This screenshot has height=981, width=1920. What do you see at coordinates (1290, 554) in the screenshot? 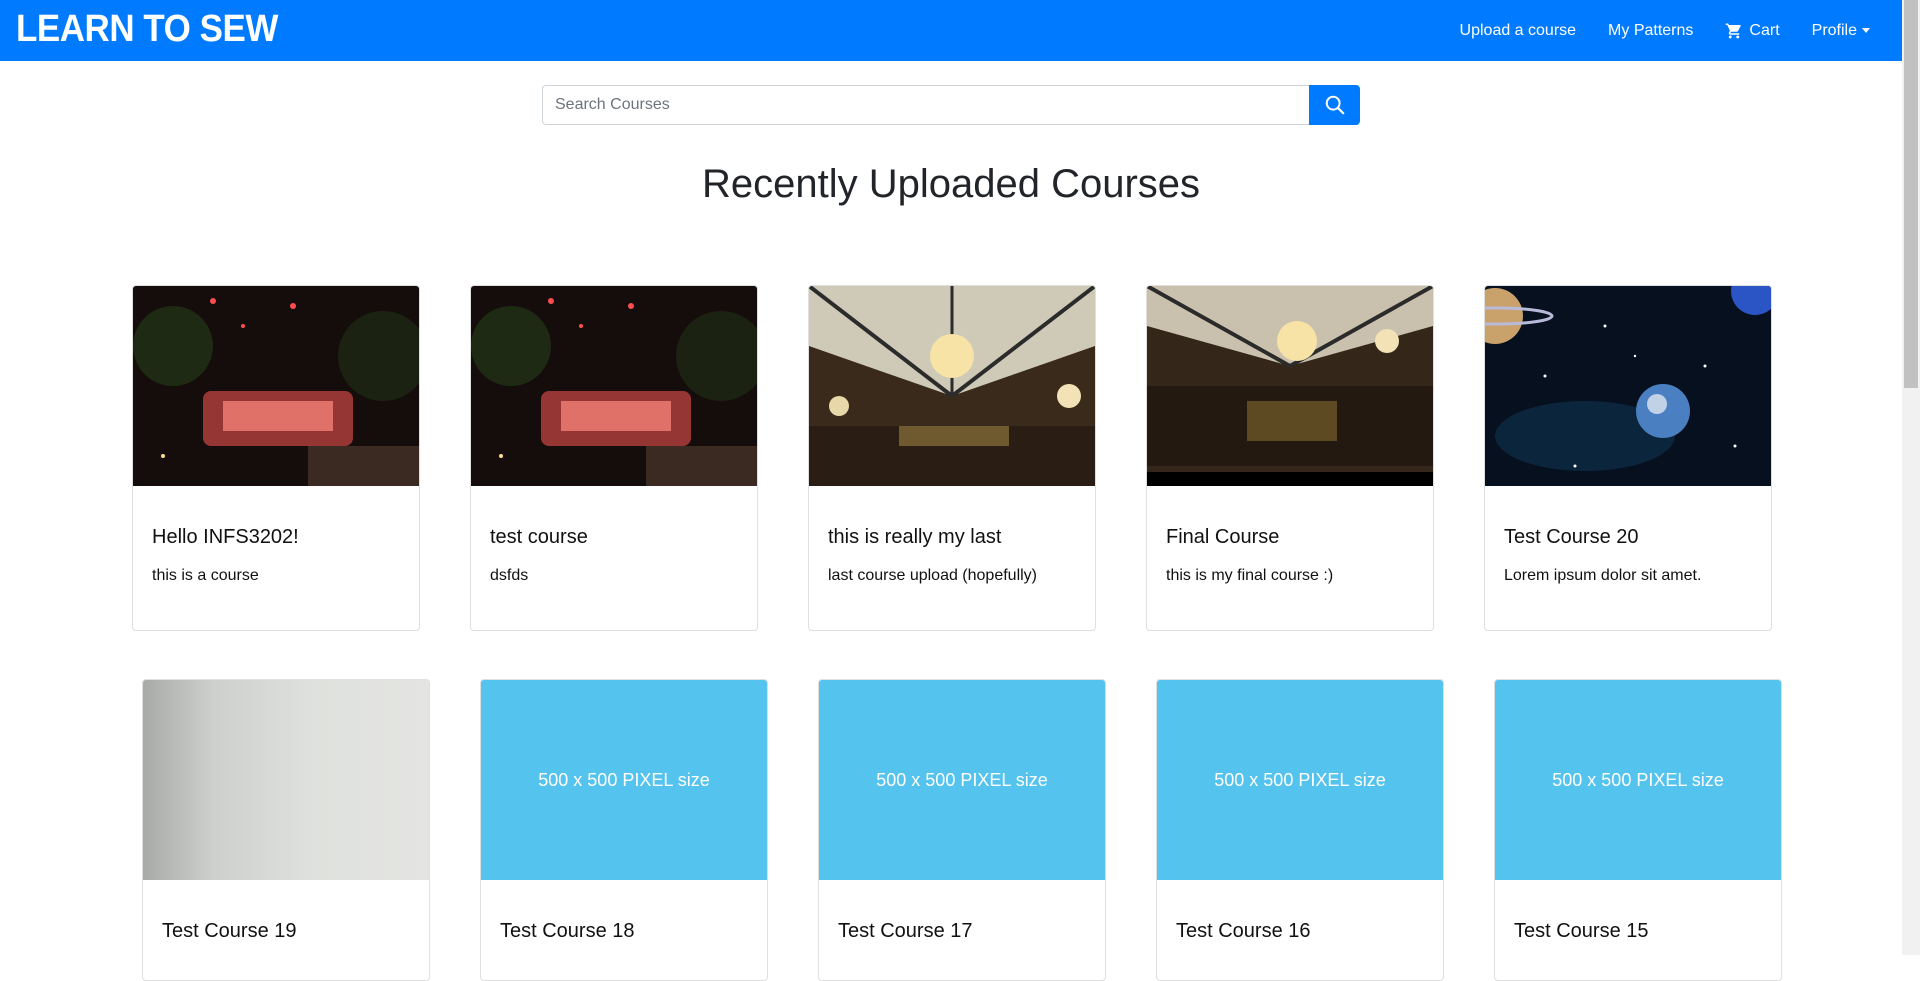
I see `card-body: Final Course this is my final course :)` at bounding box center [1290, 554].